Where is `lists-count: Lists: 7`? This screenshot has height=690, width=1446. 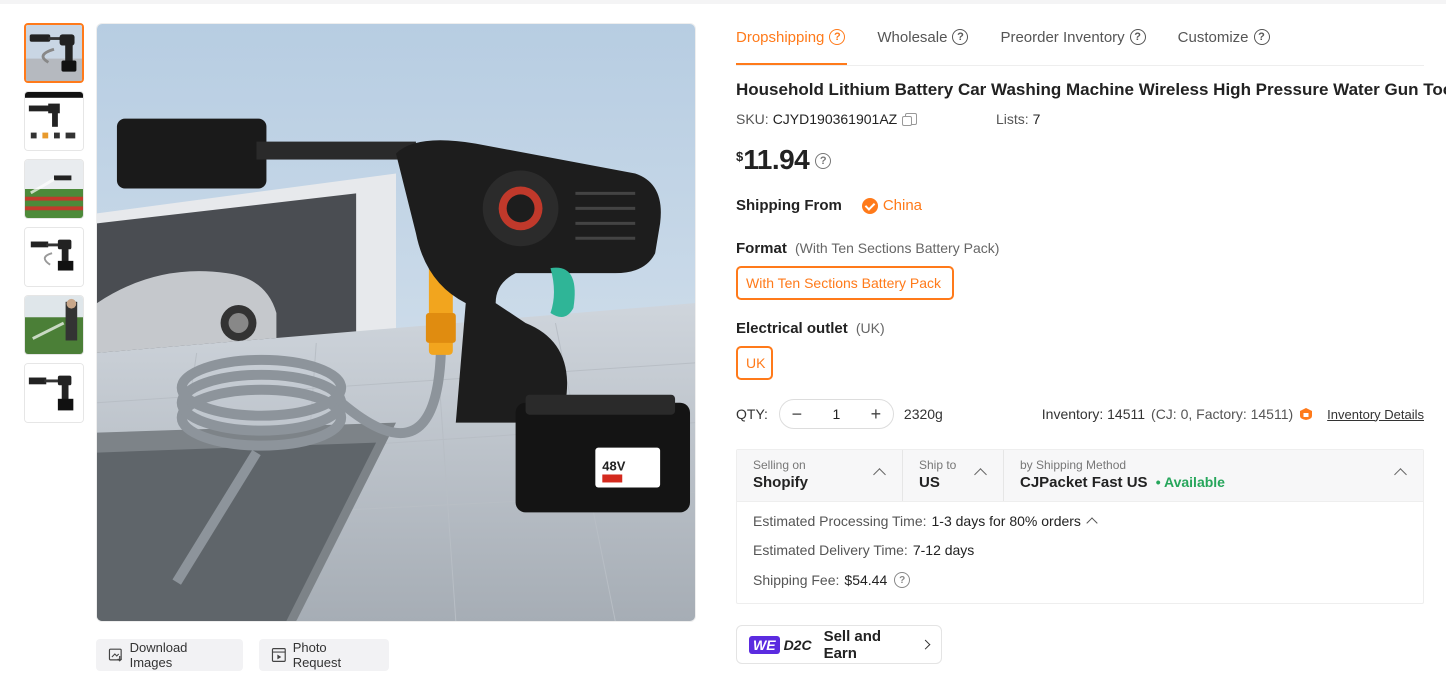
lists-count: Lists: 7 is located at coordinates (1018, 119).